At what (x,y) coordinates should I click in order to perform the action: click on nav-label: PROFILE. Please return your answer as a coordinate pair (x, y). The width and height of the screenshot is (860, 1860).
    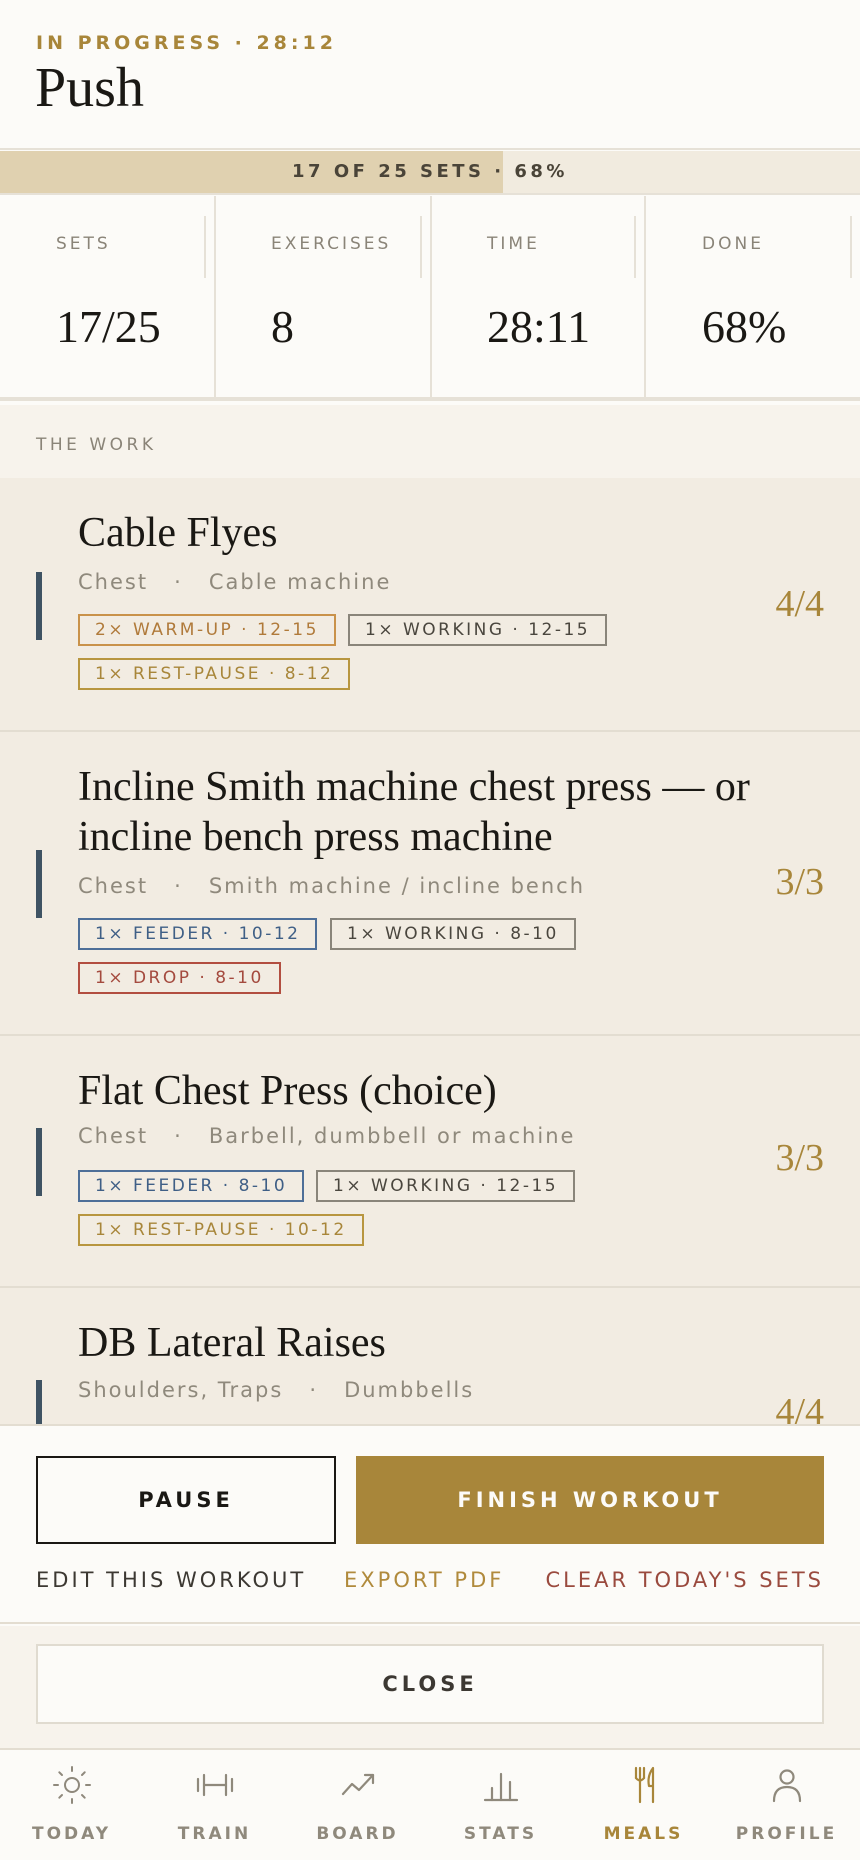
    Looking at the image, I should click on (786, 1834).